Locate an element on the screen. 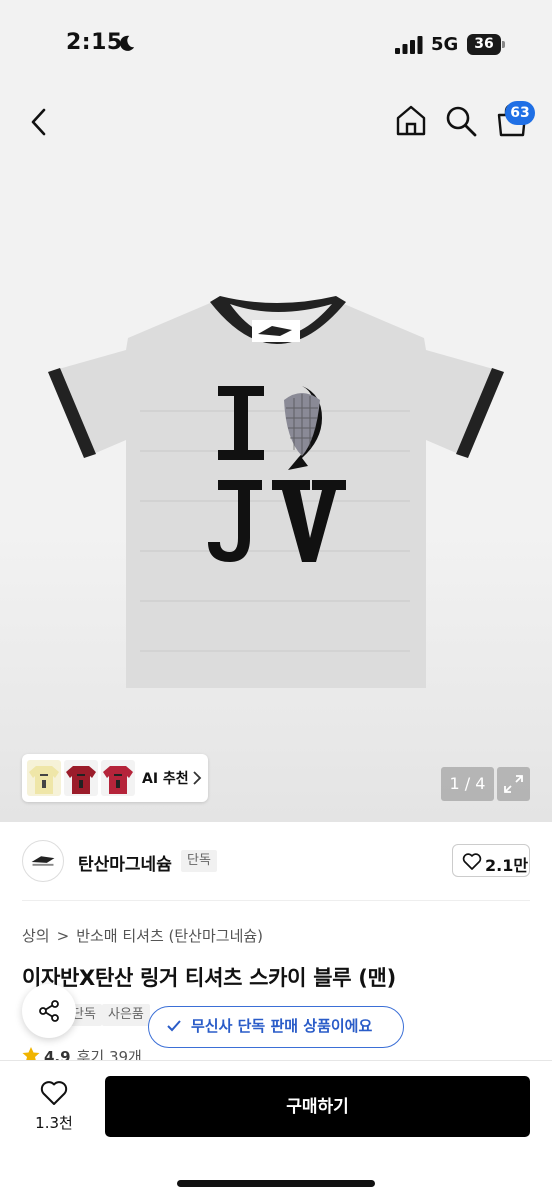 The image size is (552, 1200). signal-icon is located at coordinates (409, 45).